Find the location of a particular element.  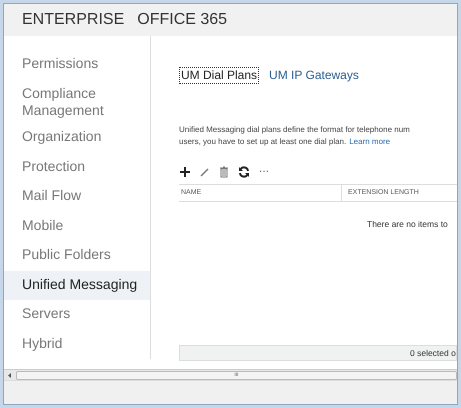

selection-count: 0 selected o is located at coordinates (433, 353).